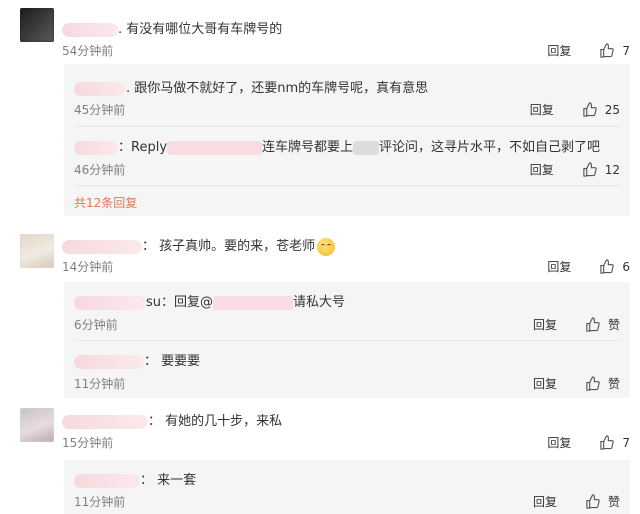 The height and width of the screenshot is (514, 640). Describe the element at coordinates (588, 266) in the screenshot. I see `comment-actions: 回复 6` at that location.